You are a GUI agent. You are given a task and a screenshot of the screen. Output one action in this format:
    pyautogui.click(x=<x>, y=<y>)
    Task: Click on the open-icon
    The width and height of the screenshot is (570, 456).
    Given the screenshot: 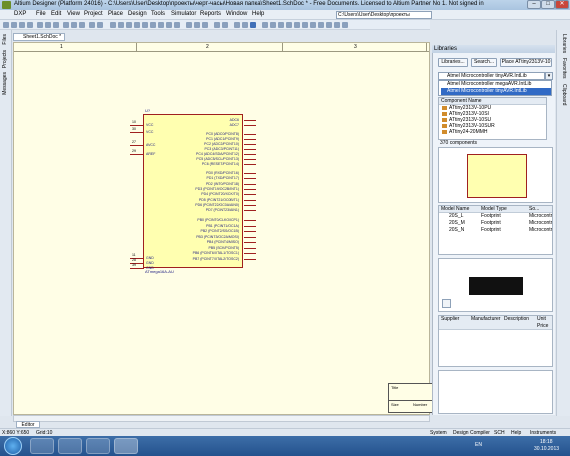 What is the action you would take?
    pyautogui.click(x=14, y=25)
    